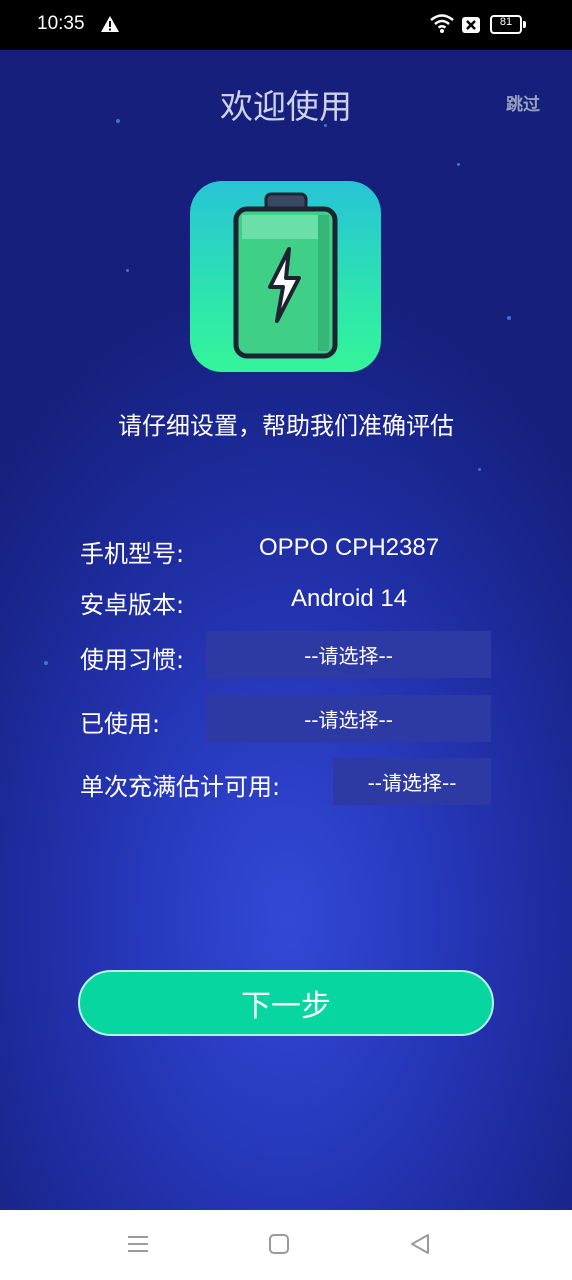 This screenshot has height=1280, width=572. I want to click on usage-habit-label: 使用习惯:, so click(132, 660).